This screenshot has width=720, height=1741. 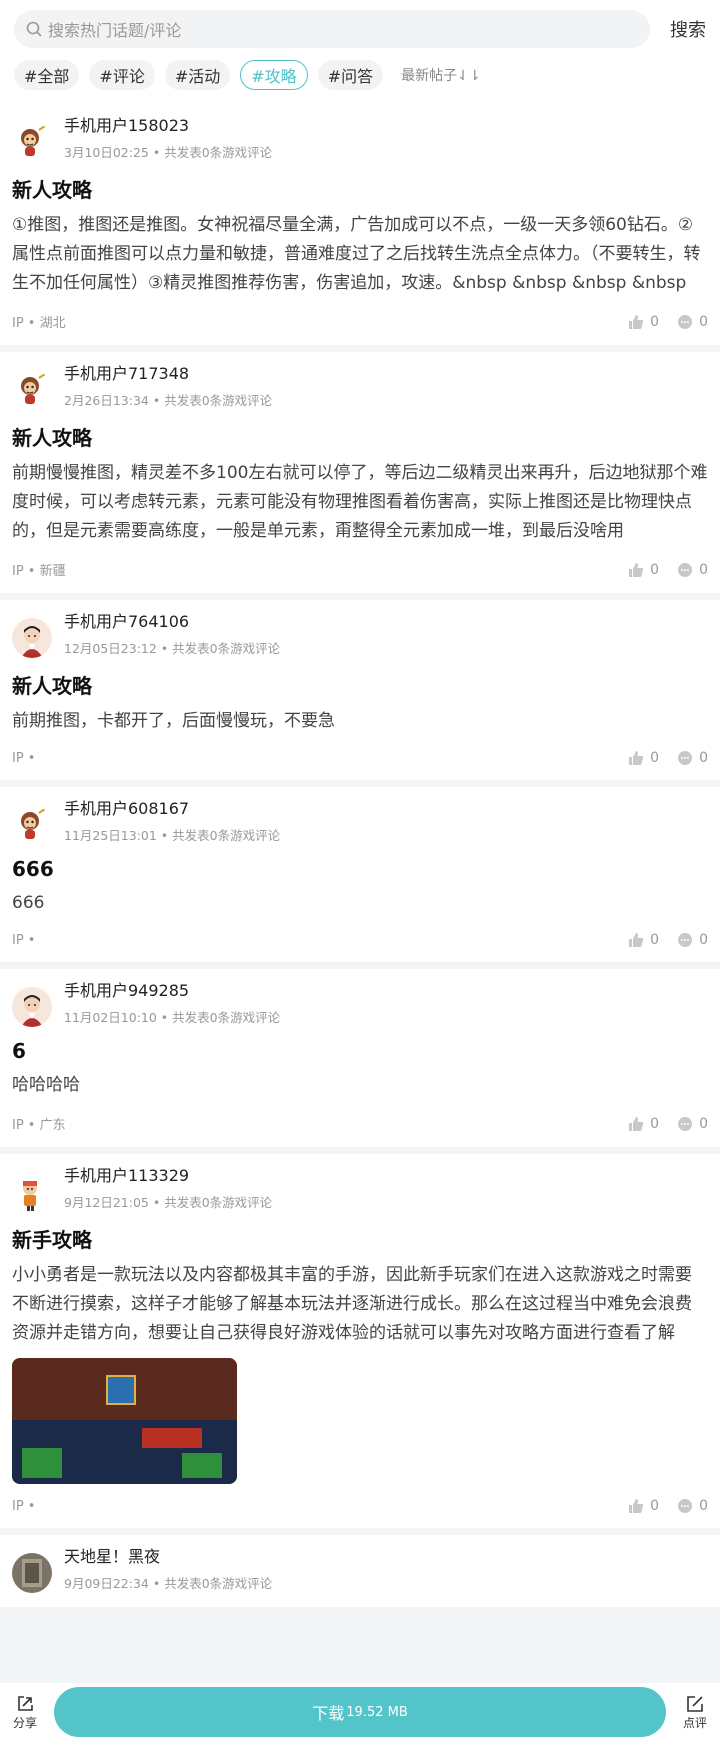 I want to click on share-label: 分享, so click(x=24, y=1722).